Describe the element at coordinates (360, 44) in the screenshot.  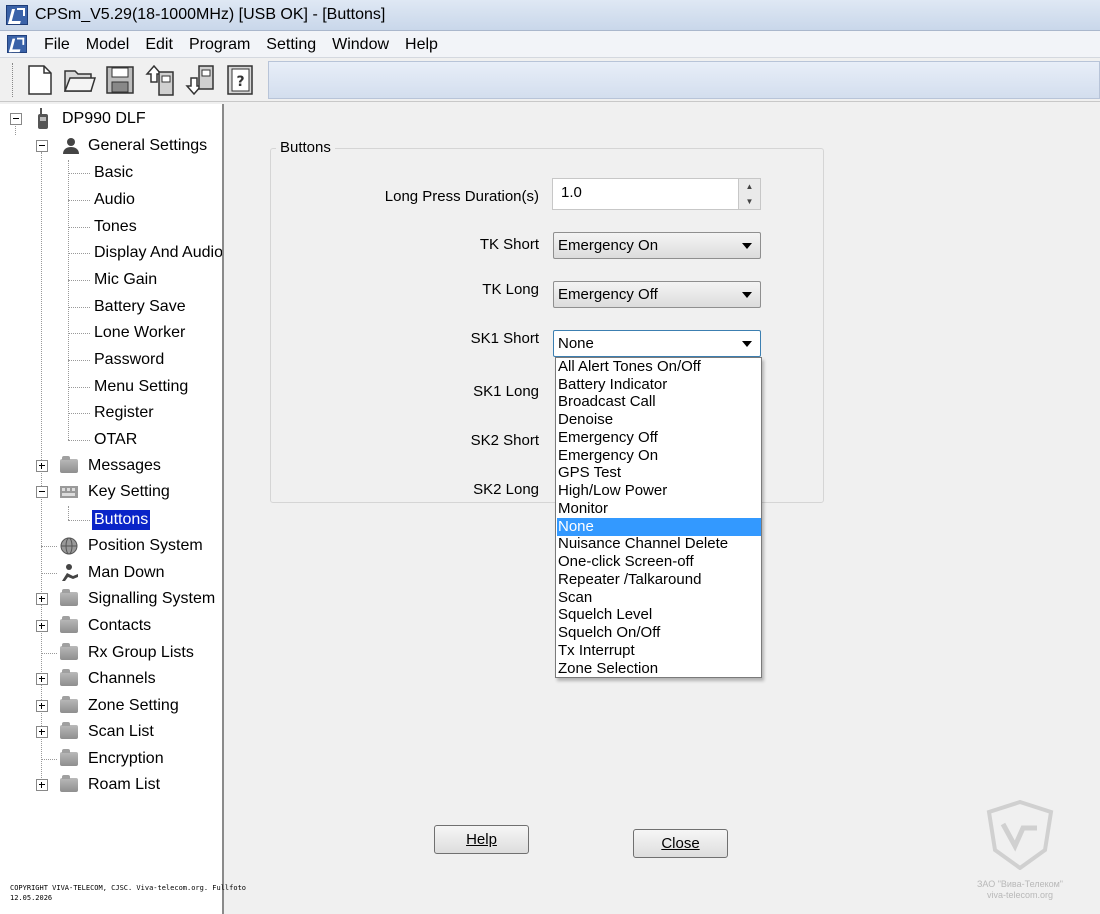
I see `menu-window: Window` at that location.